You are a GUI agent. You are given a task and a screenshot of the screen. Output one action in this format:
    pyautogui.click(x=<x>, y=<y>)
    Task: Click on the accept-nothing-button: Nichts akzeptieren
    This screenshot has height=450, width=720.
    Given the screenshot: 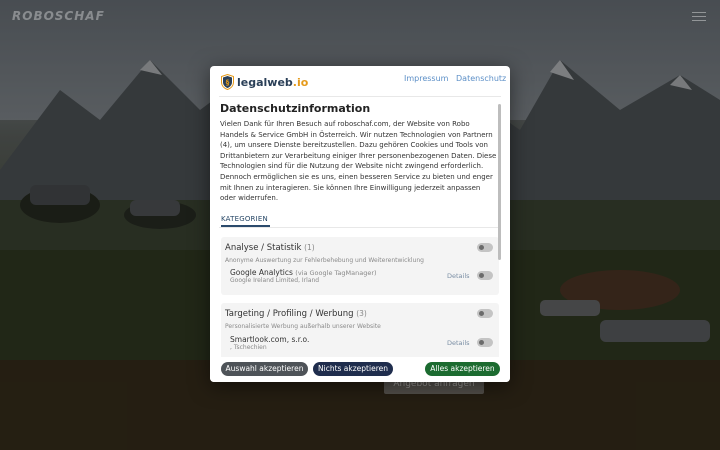 What is the action you would take?
    pyautogui.click(x=353, y=369)
    